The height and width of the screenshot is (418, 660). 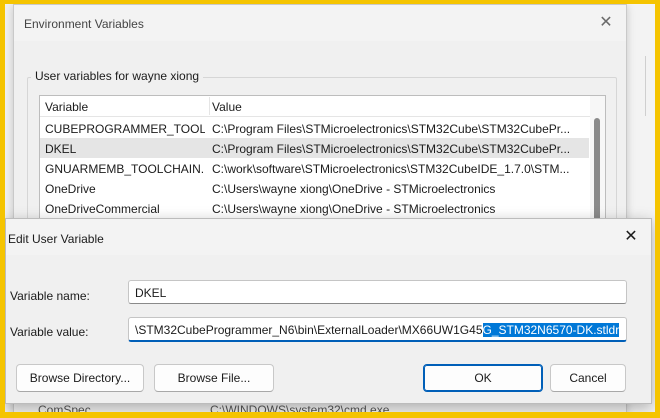 I want to click on cancel-button: Cancel, so click(x=588, y=378).